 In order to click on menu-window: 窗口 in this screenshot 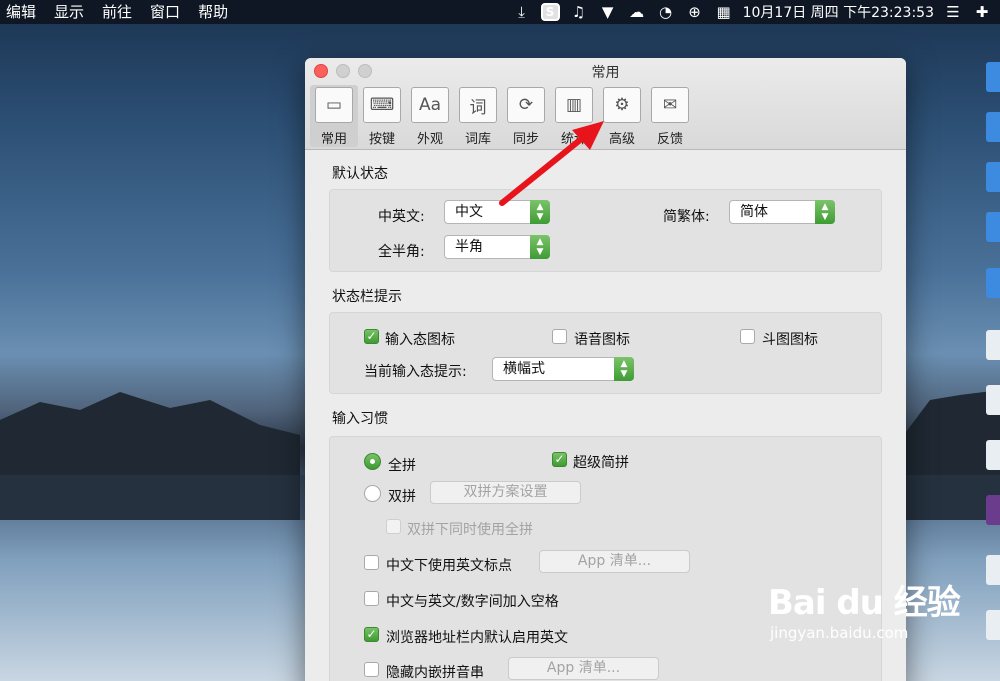, I will do `click(168, 12)`.